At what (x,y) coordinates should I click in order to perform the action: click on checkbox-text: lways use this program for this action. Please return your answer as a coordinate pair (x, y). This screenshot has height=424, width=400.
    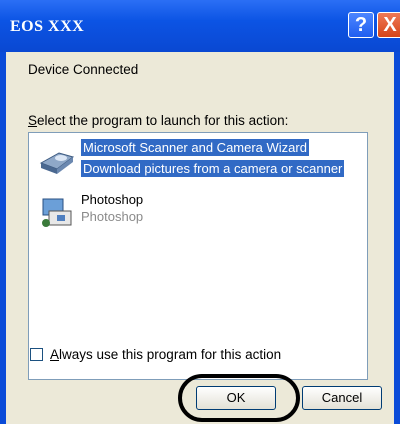
    Looking at the image, I should click on (170, 354).